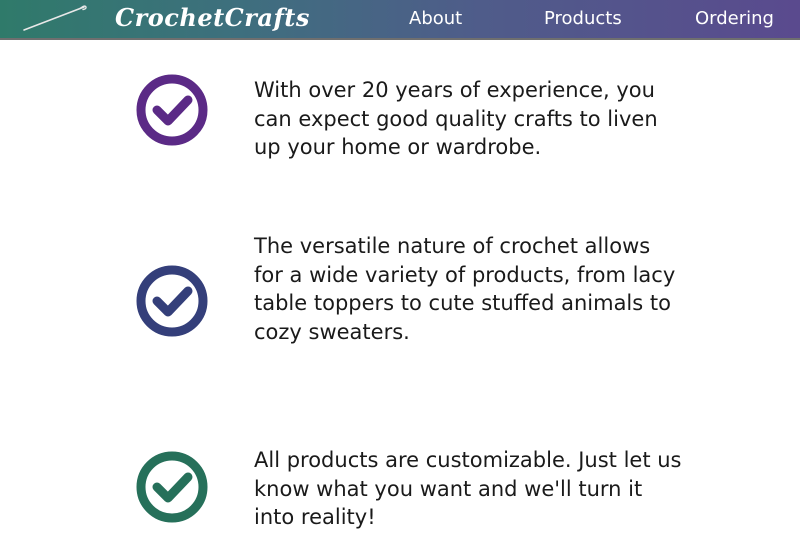 The height and width of the screenshot is (560, 800). I want to click on crochet-hook-icon, so click(55, 18).